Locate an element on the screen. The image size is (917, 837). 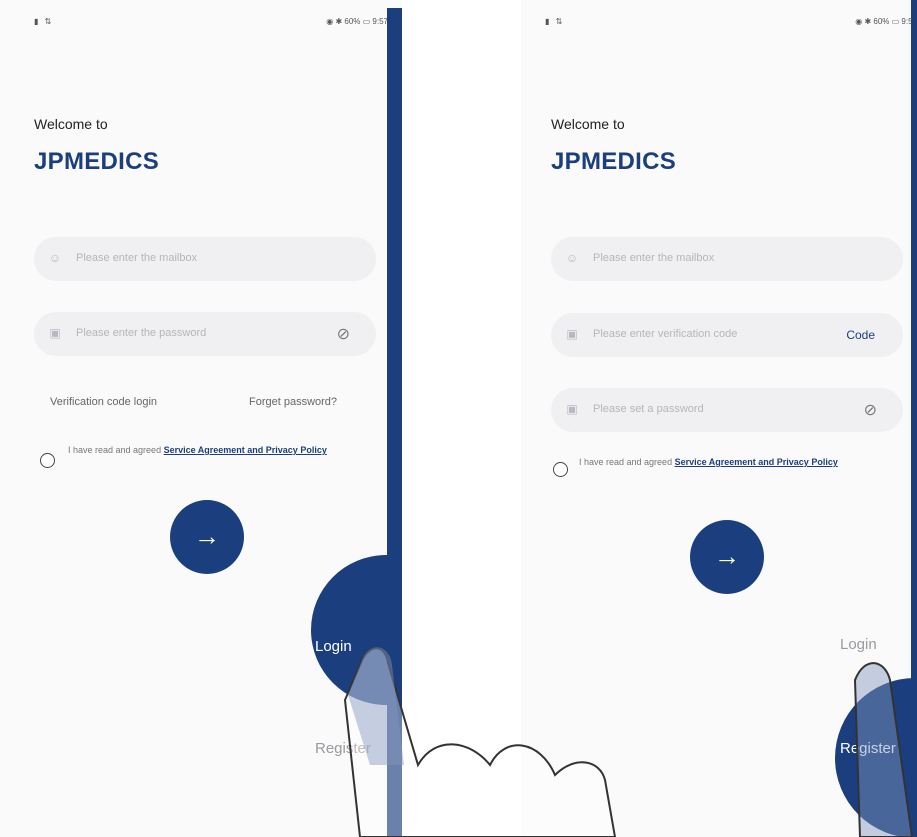
password-placeholder: Please set a password is located at coordinates (648, 409).